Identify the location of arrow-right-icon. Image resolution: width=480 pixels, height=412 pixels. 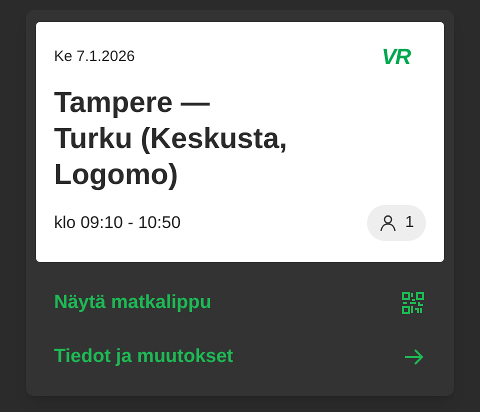
(414, 357).